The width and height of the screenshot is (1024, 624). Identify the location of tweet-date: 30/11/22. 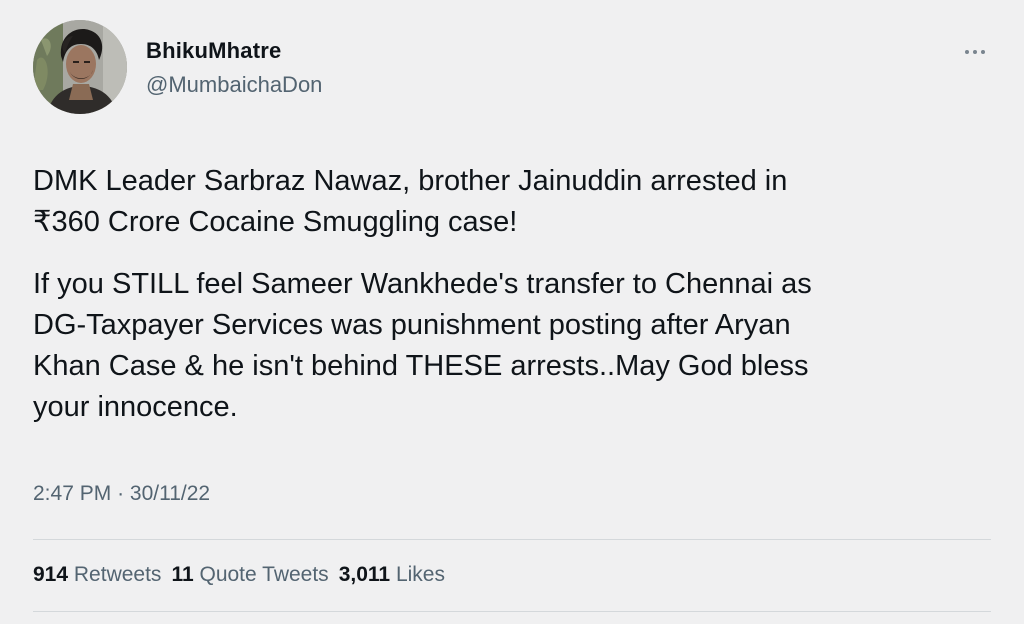
(170, 493).